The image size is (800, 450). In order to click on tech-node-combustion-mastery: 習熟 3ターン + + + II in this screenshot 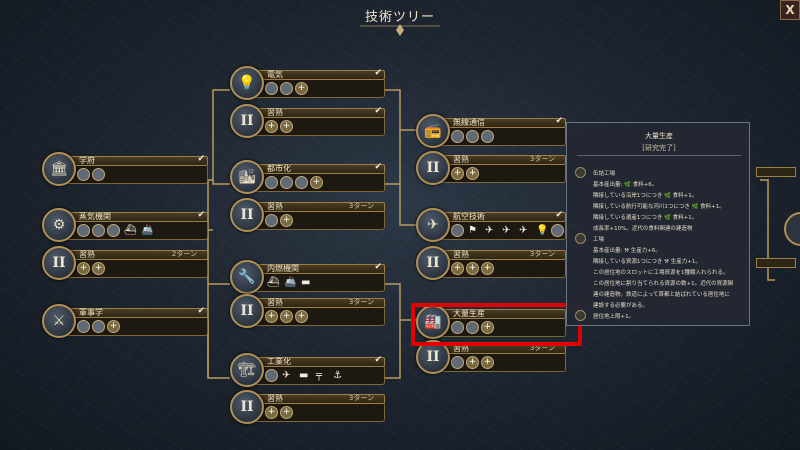, I will do `click(307, 311)`.